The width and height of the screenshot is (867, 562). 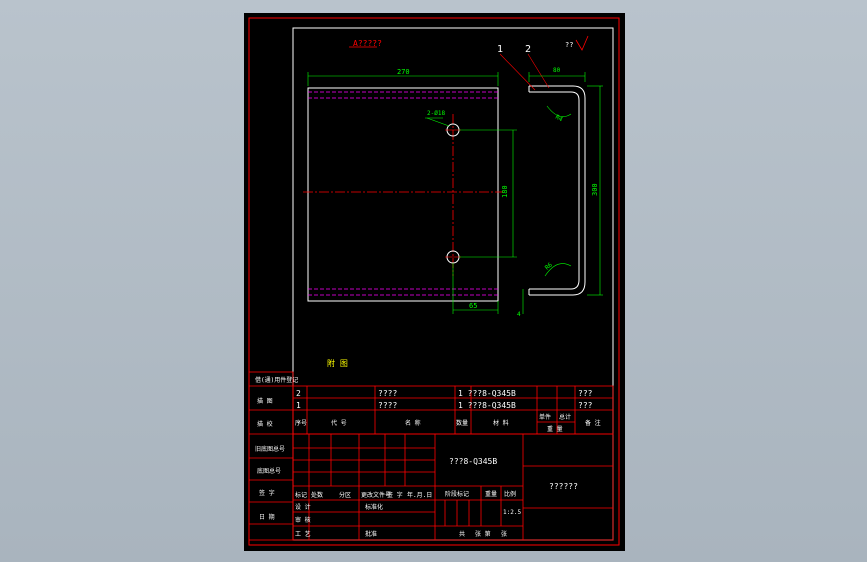 I want to click on tb-count: 处数, so click(x=317, y=495).